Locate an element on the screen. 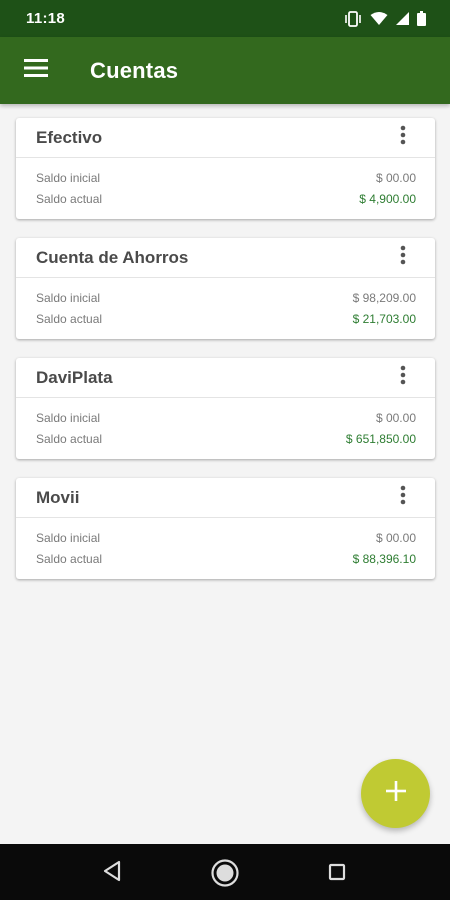 Image resolution: width=450 pixels, height=900 pixels. current-balance-value: $ 4,900.00 is located at coordinates (387, 198).